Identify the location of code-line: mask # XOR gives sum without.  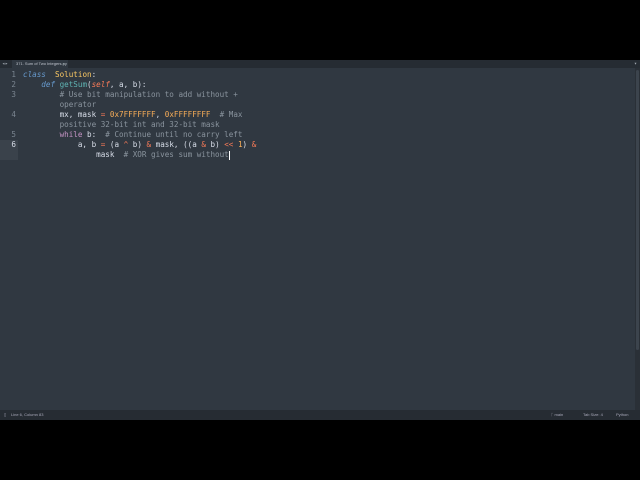
(139, 155).